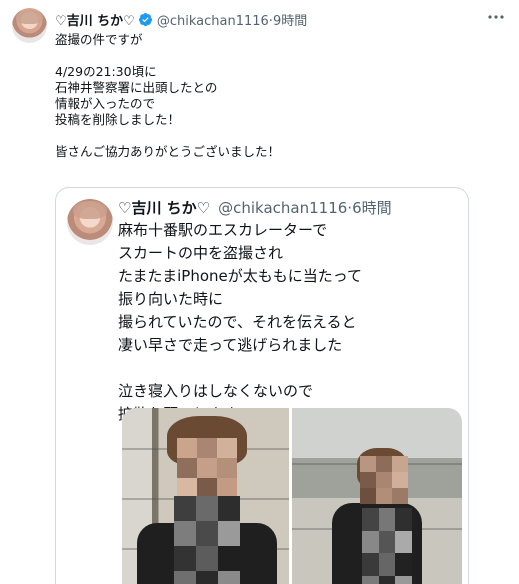  What do you see at coordinates (290, 21) in the screenshot?
I see `timestamp: 9時間` at bounding box center [290, 21].